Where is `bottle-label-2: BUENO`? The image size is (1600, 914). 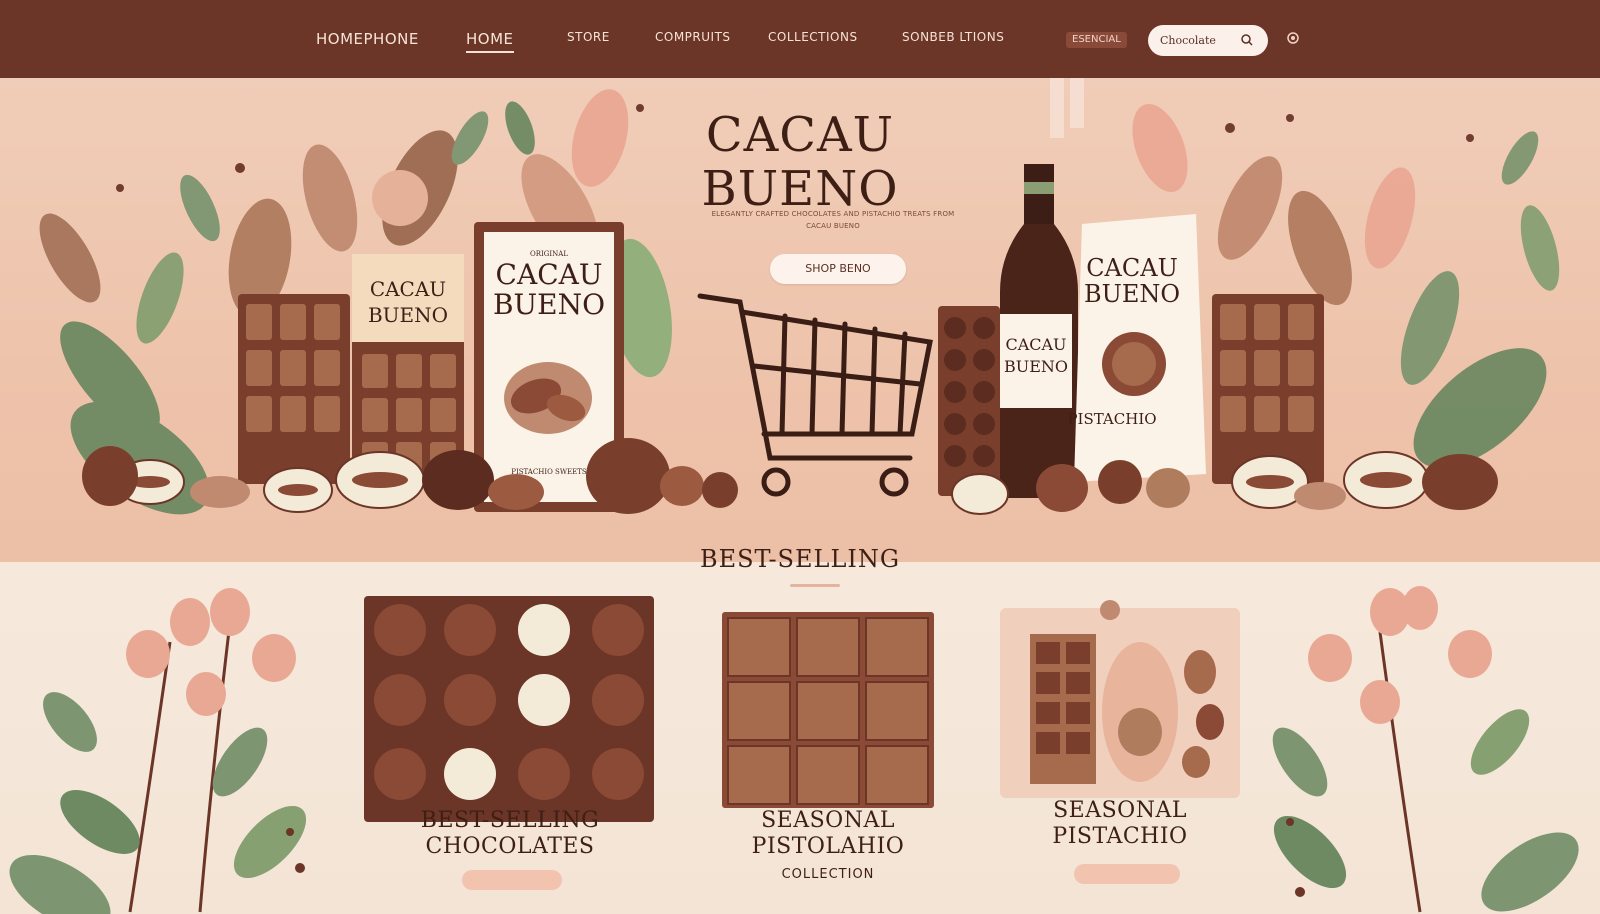
bottle-label-2: BUENO is located at coordinates (1036, 366).